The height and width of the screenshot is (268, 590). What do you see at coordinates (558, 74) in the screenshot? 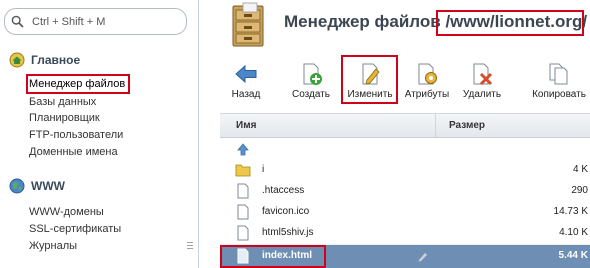
I see `copy-icon` at bounding box center [558, 74].